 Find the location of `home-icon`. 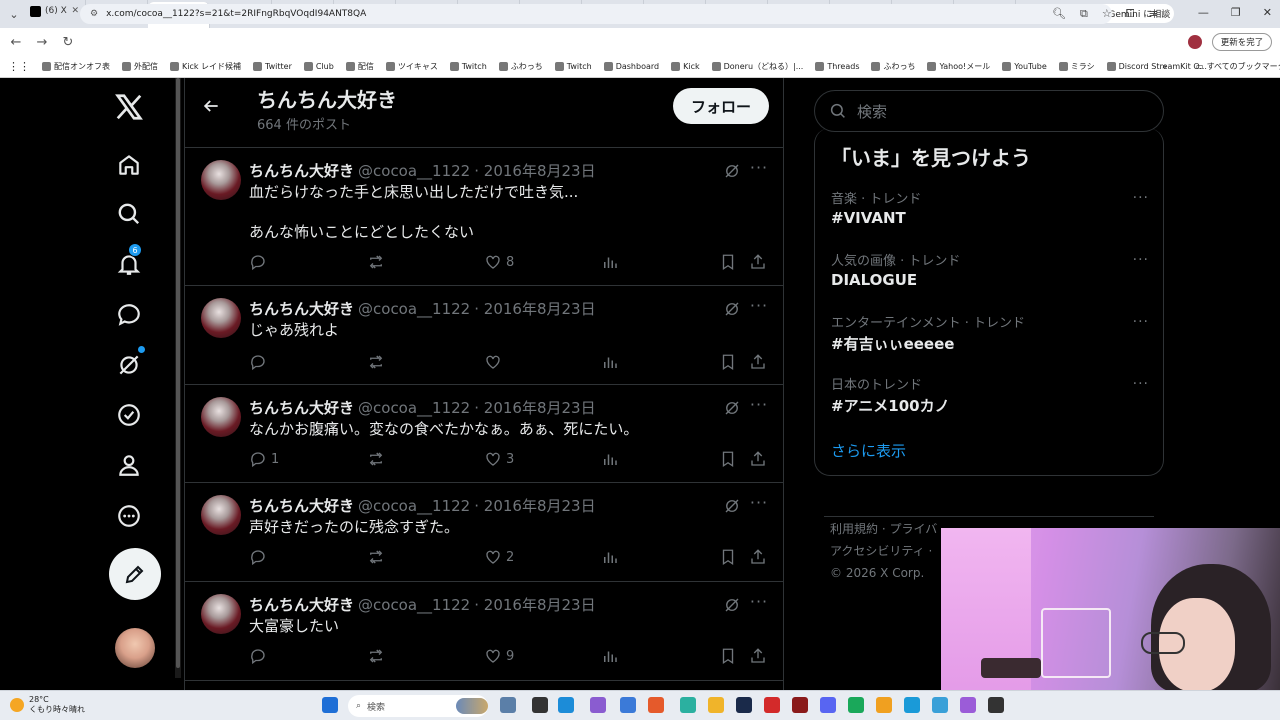

home-icon is located at coordinates (129, 165).